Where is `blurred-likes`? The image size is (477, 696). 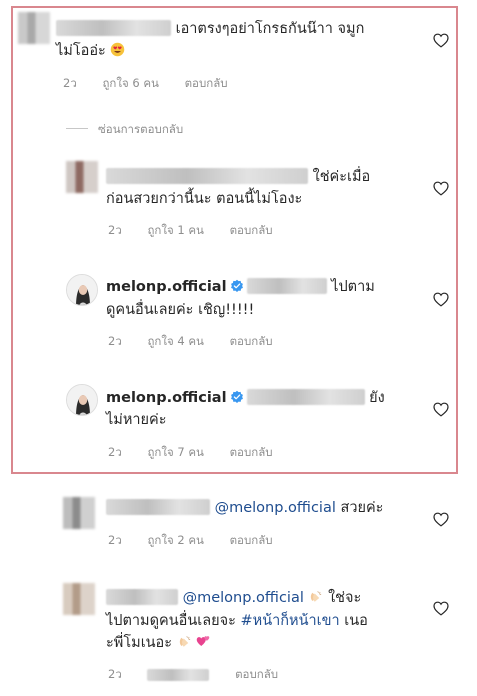 blurred-likes is located at coordinates (178, 675).